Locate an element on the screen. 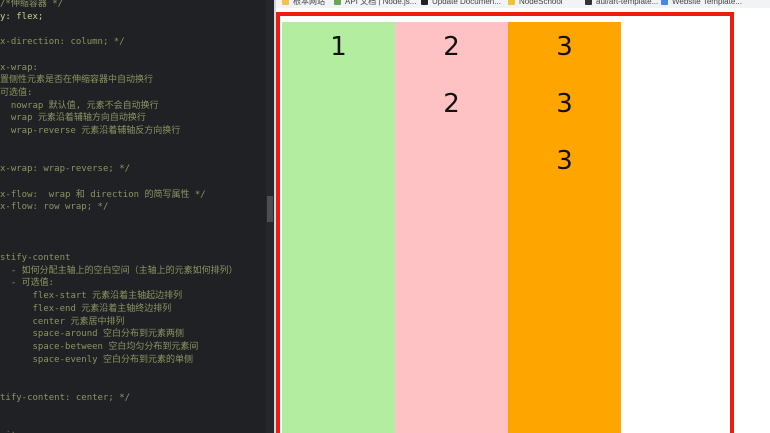 This screenshot has height=433, width=770. bookmark-label: NodeSchool is located at coordinates (541, 3).